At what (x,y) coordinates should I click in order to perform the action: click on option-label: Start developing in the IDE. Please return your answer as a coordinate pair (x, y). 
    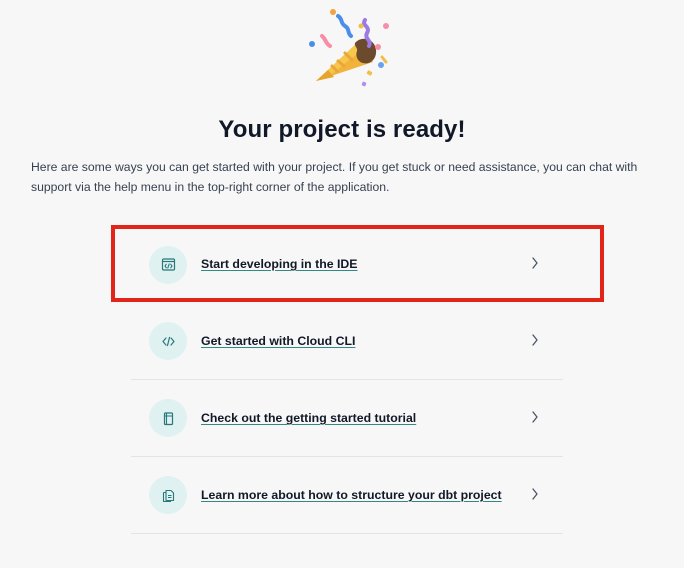
    Looking at the image, I should click on (279, 264).